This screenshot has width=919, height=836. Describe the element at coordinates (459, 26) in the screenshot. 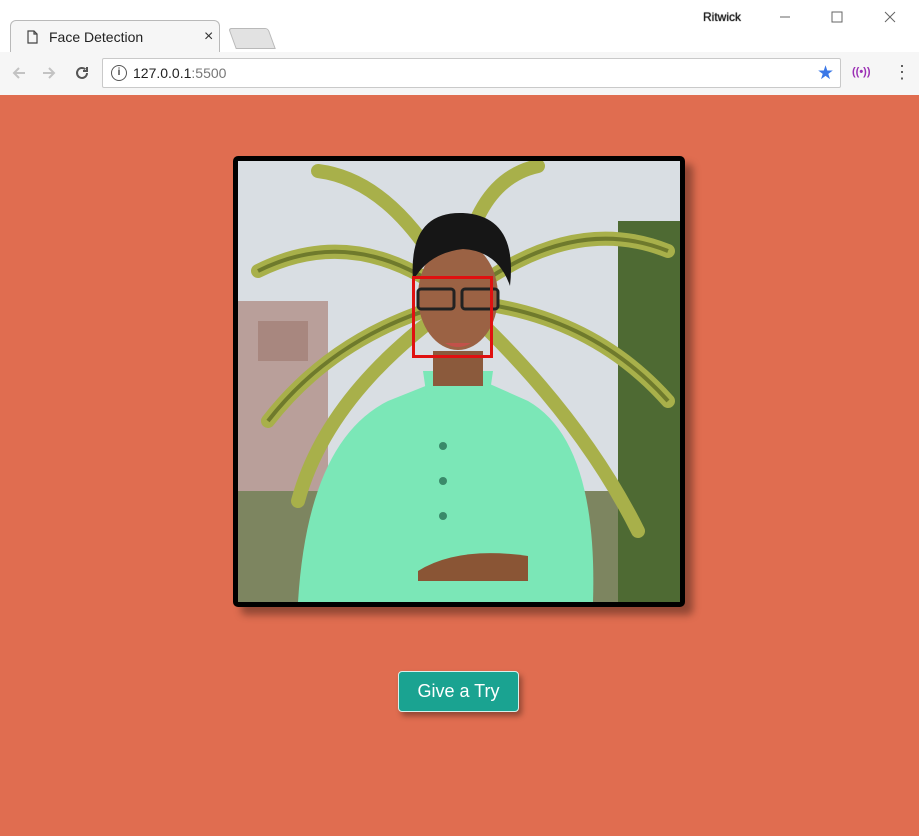

I see `browser-titlebar: Face Detection × Ritwick` at that location.